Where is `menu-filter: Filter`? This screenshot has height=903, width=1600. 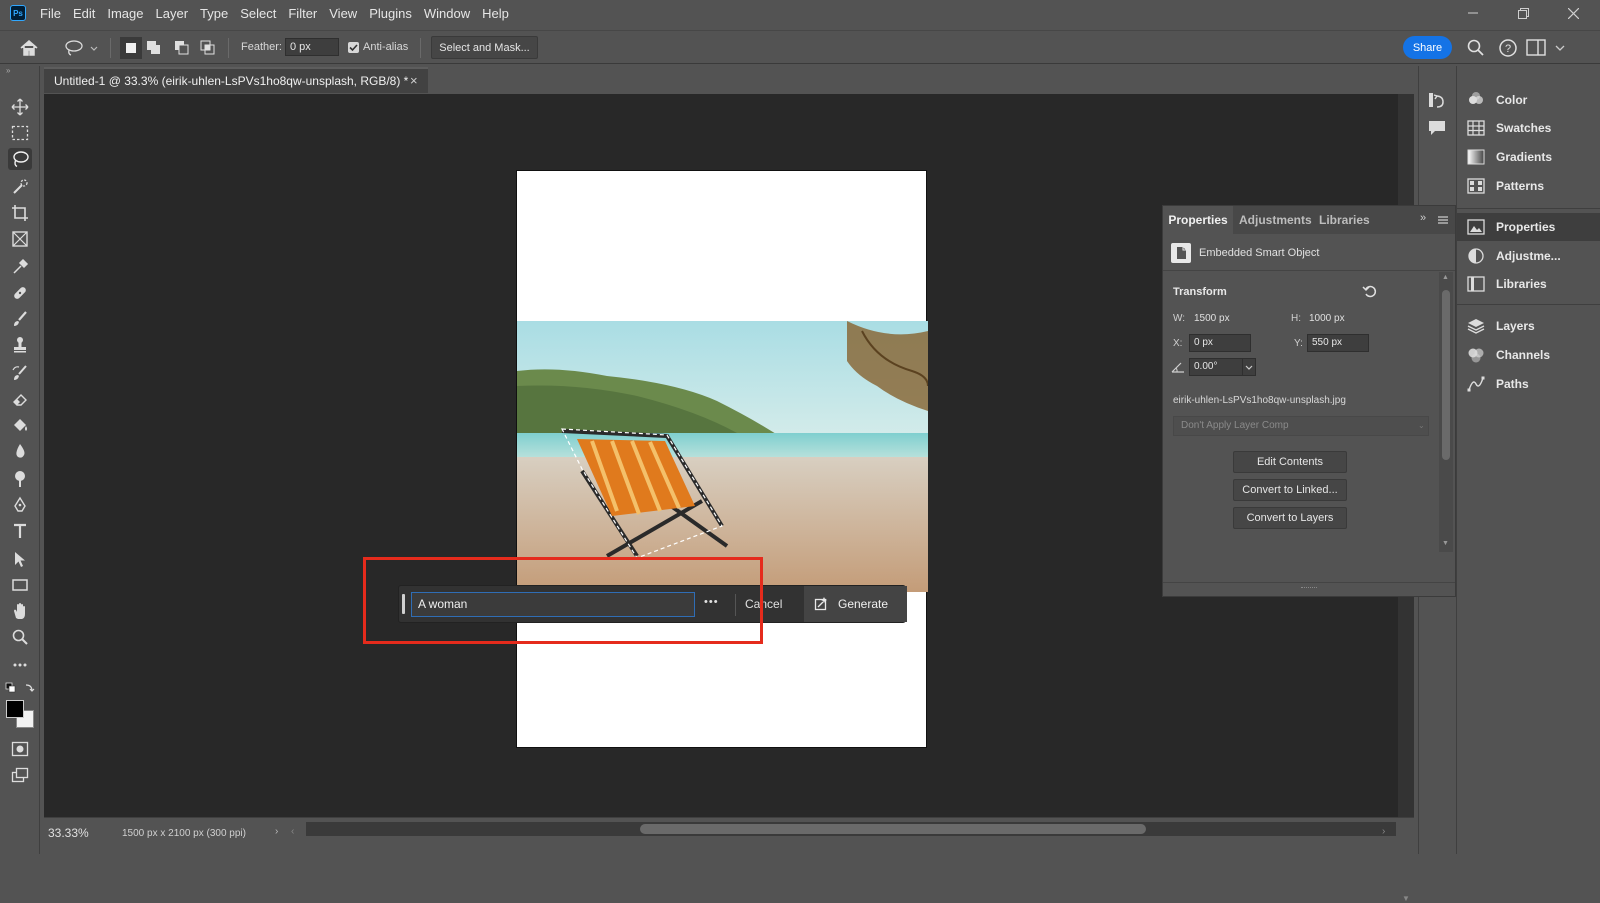
menu-filter: Filter is located at coordinates (302, 13).